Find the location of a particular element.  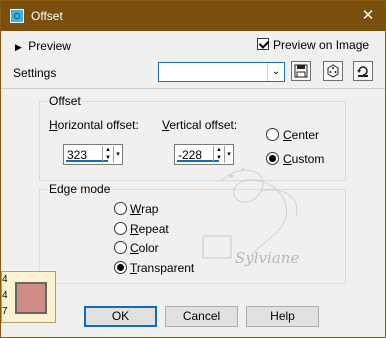

edge-repeat-radio is located at coordinates (120, 228).